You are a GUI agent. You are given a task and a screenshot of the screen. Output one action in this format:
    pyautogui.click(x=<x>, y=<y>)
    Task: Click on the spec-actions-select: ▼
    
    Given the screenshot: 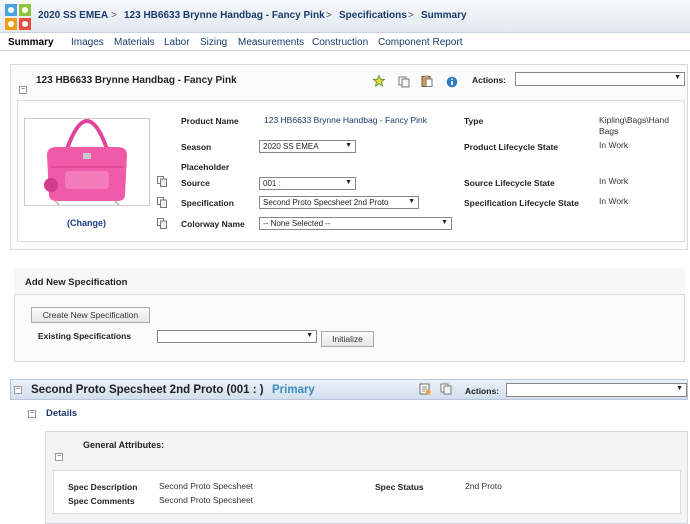 What is the action you would take?
    pyautogui.click(x=596, y=390)
    